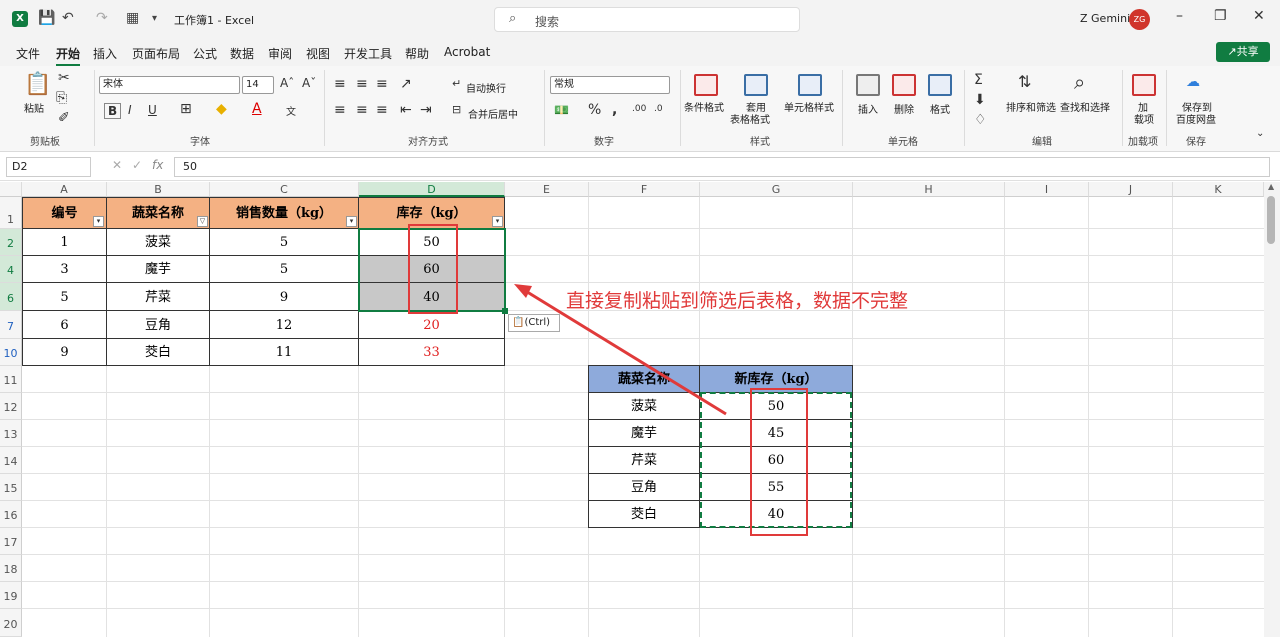 The image size is (1280, 640). Describe the element at coordinates (940, 108) in the screenshot. I see `format-cells-button: 格式` at that location.